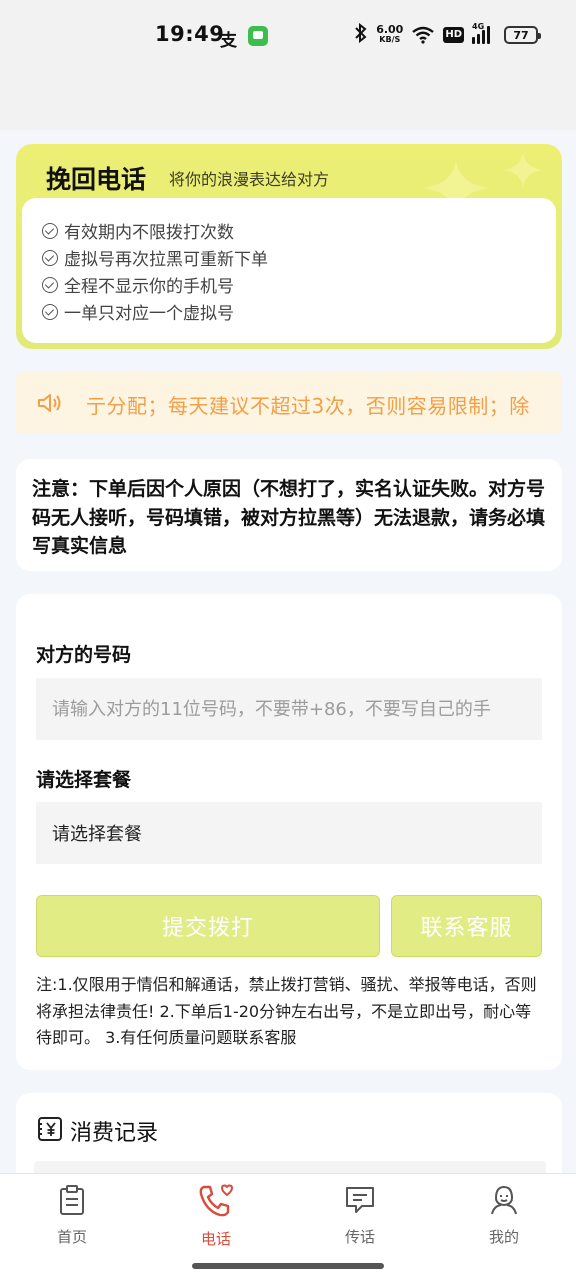 The width and height of the screenshot is (576, 1280). What do you see at coordinates (228, 41) in the screenshot?
I see `alipay-notification-icon: 支` at bounding box center [228, 41].